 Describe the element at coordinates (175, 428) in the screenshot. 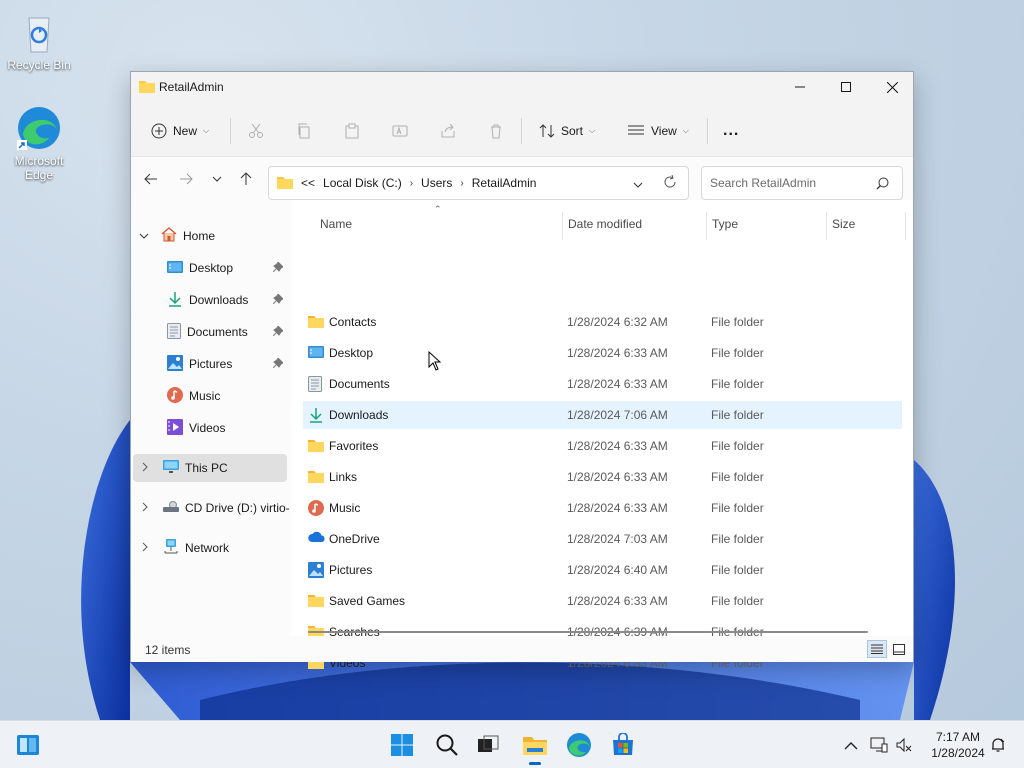

I see `videos-icon` at that location.